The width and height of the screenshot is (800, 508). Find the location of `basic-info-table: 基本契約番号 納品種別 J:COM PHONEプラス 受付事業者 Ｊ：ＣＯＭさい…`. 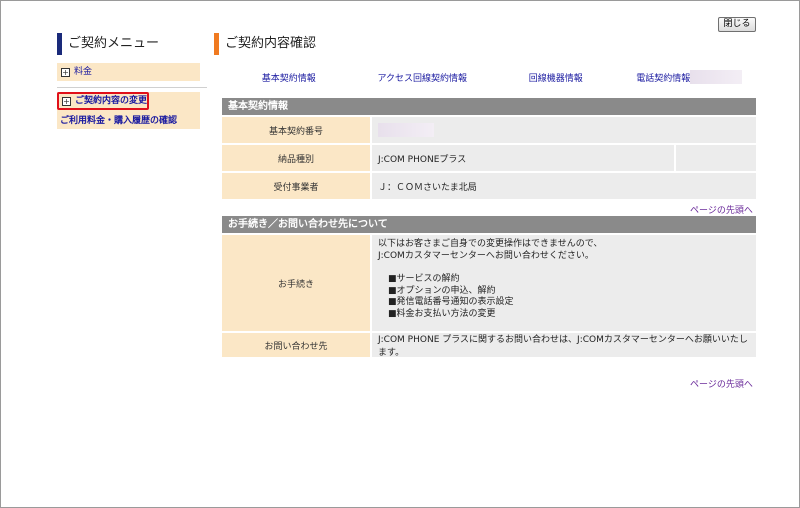

basic-info-table: 基本契約番号 納品種別 J:COM PHONEプラス 受付事業者 Ｊ：ＣＯＭさい… is located at coordinates (489, 159).